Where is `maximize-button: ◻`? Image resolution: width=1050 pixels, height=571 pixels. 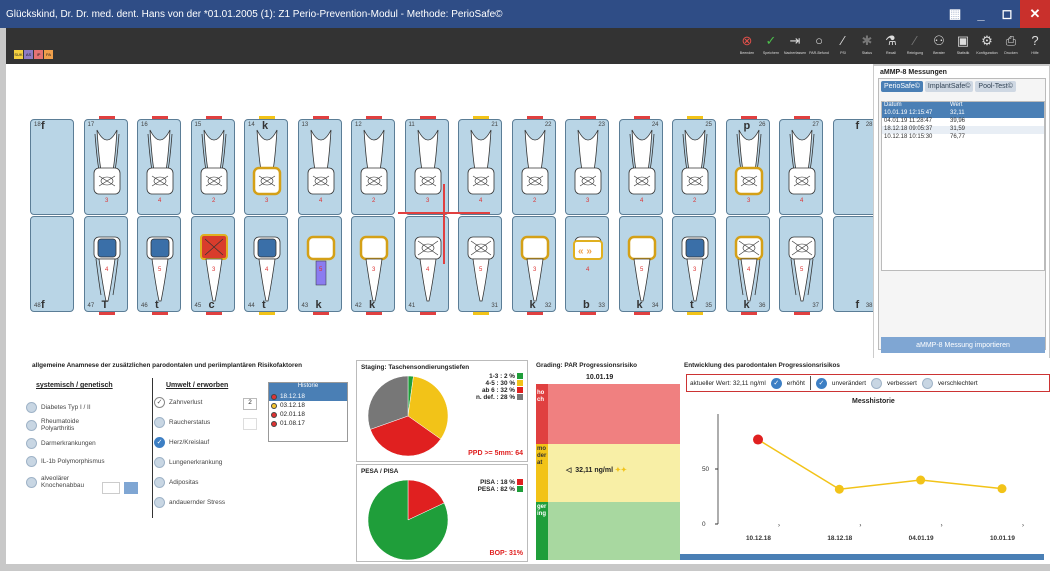 maximize-button: ◻ is located at coordinates (1007, 14).